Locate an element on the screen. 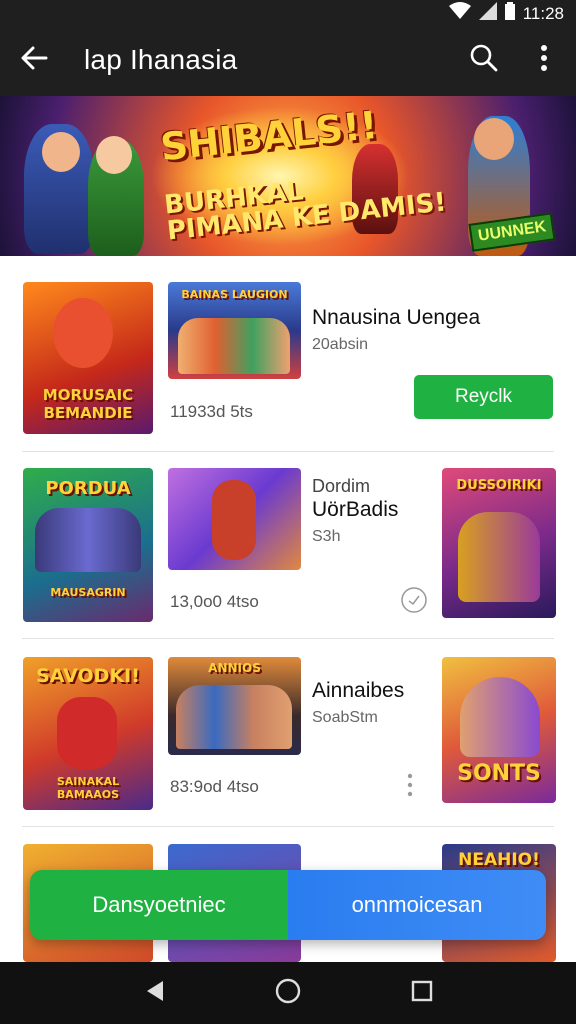 The image size is (576, 1024). thumb-caption: SAINAKAL BAMAAOS is located at coordinates (88, 788).